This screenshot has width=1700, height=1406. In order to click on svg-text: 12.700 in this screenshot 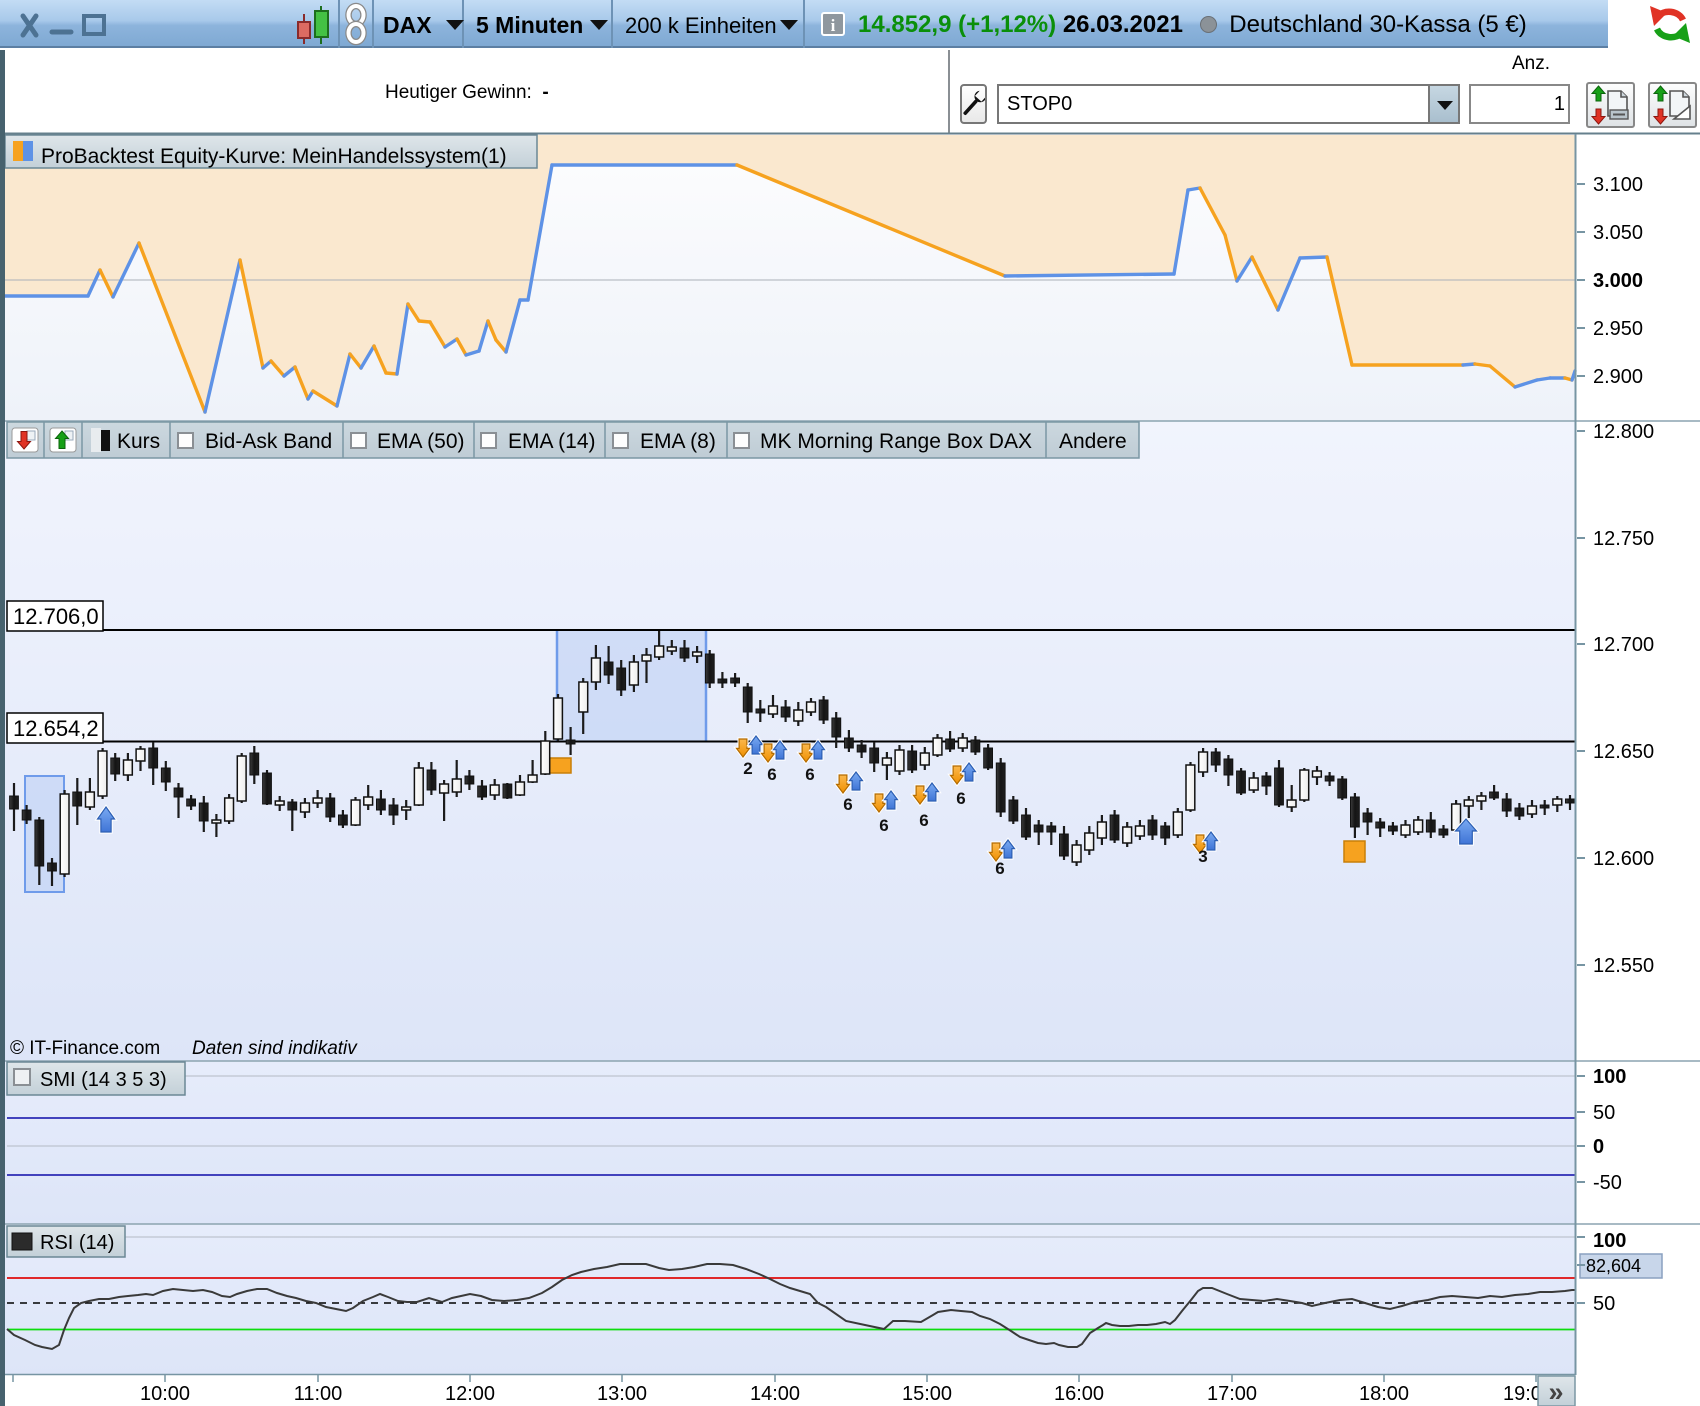, I will do `click(1623, 645)`.